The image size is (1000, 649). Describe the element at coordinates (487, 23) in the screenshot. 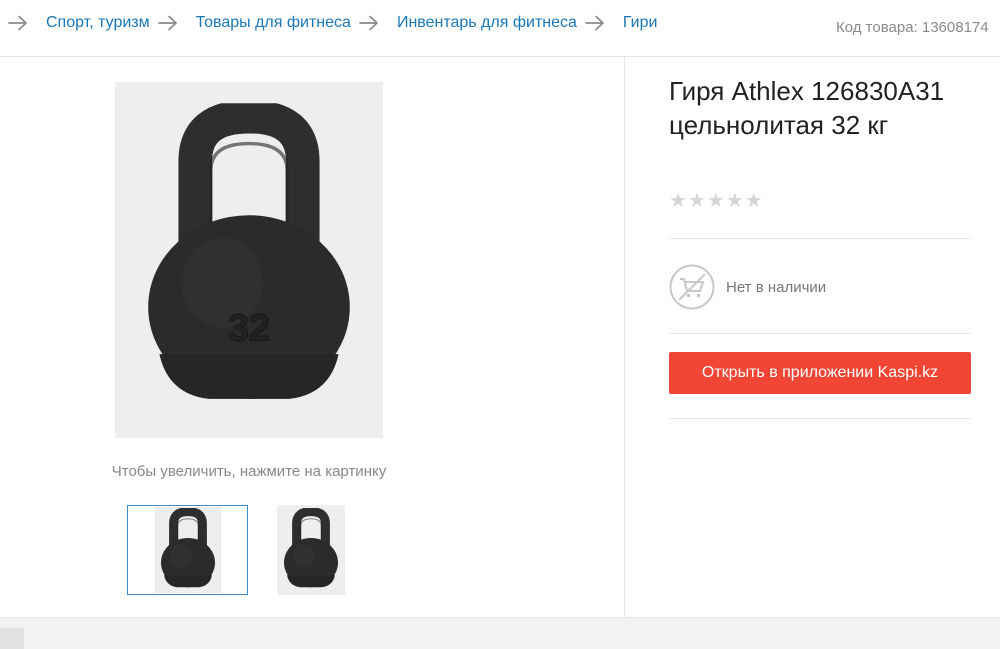

I see `breadcrumb-link-fitness-equipment: Инвентарь для фитнеса` at that location.